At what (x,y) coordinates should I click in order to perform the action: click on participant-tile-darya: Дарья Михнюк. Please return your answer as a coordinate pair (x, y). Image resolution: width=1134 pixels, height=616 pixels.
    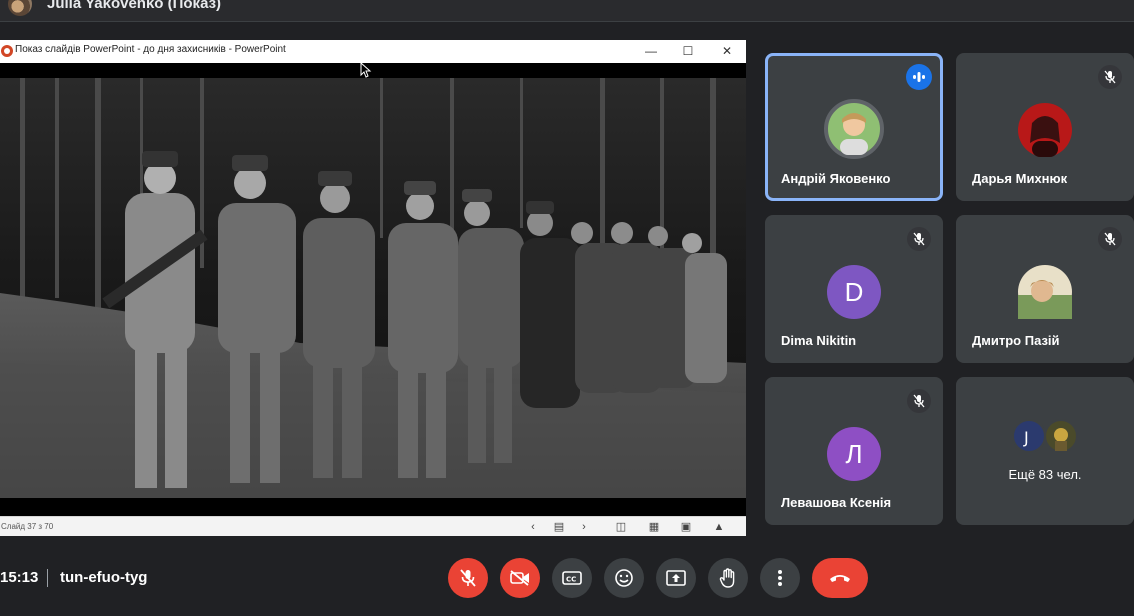
    Looking at the image, I should click on (1045, 127).